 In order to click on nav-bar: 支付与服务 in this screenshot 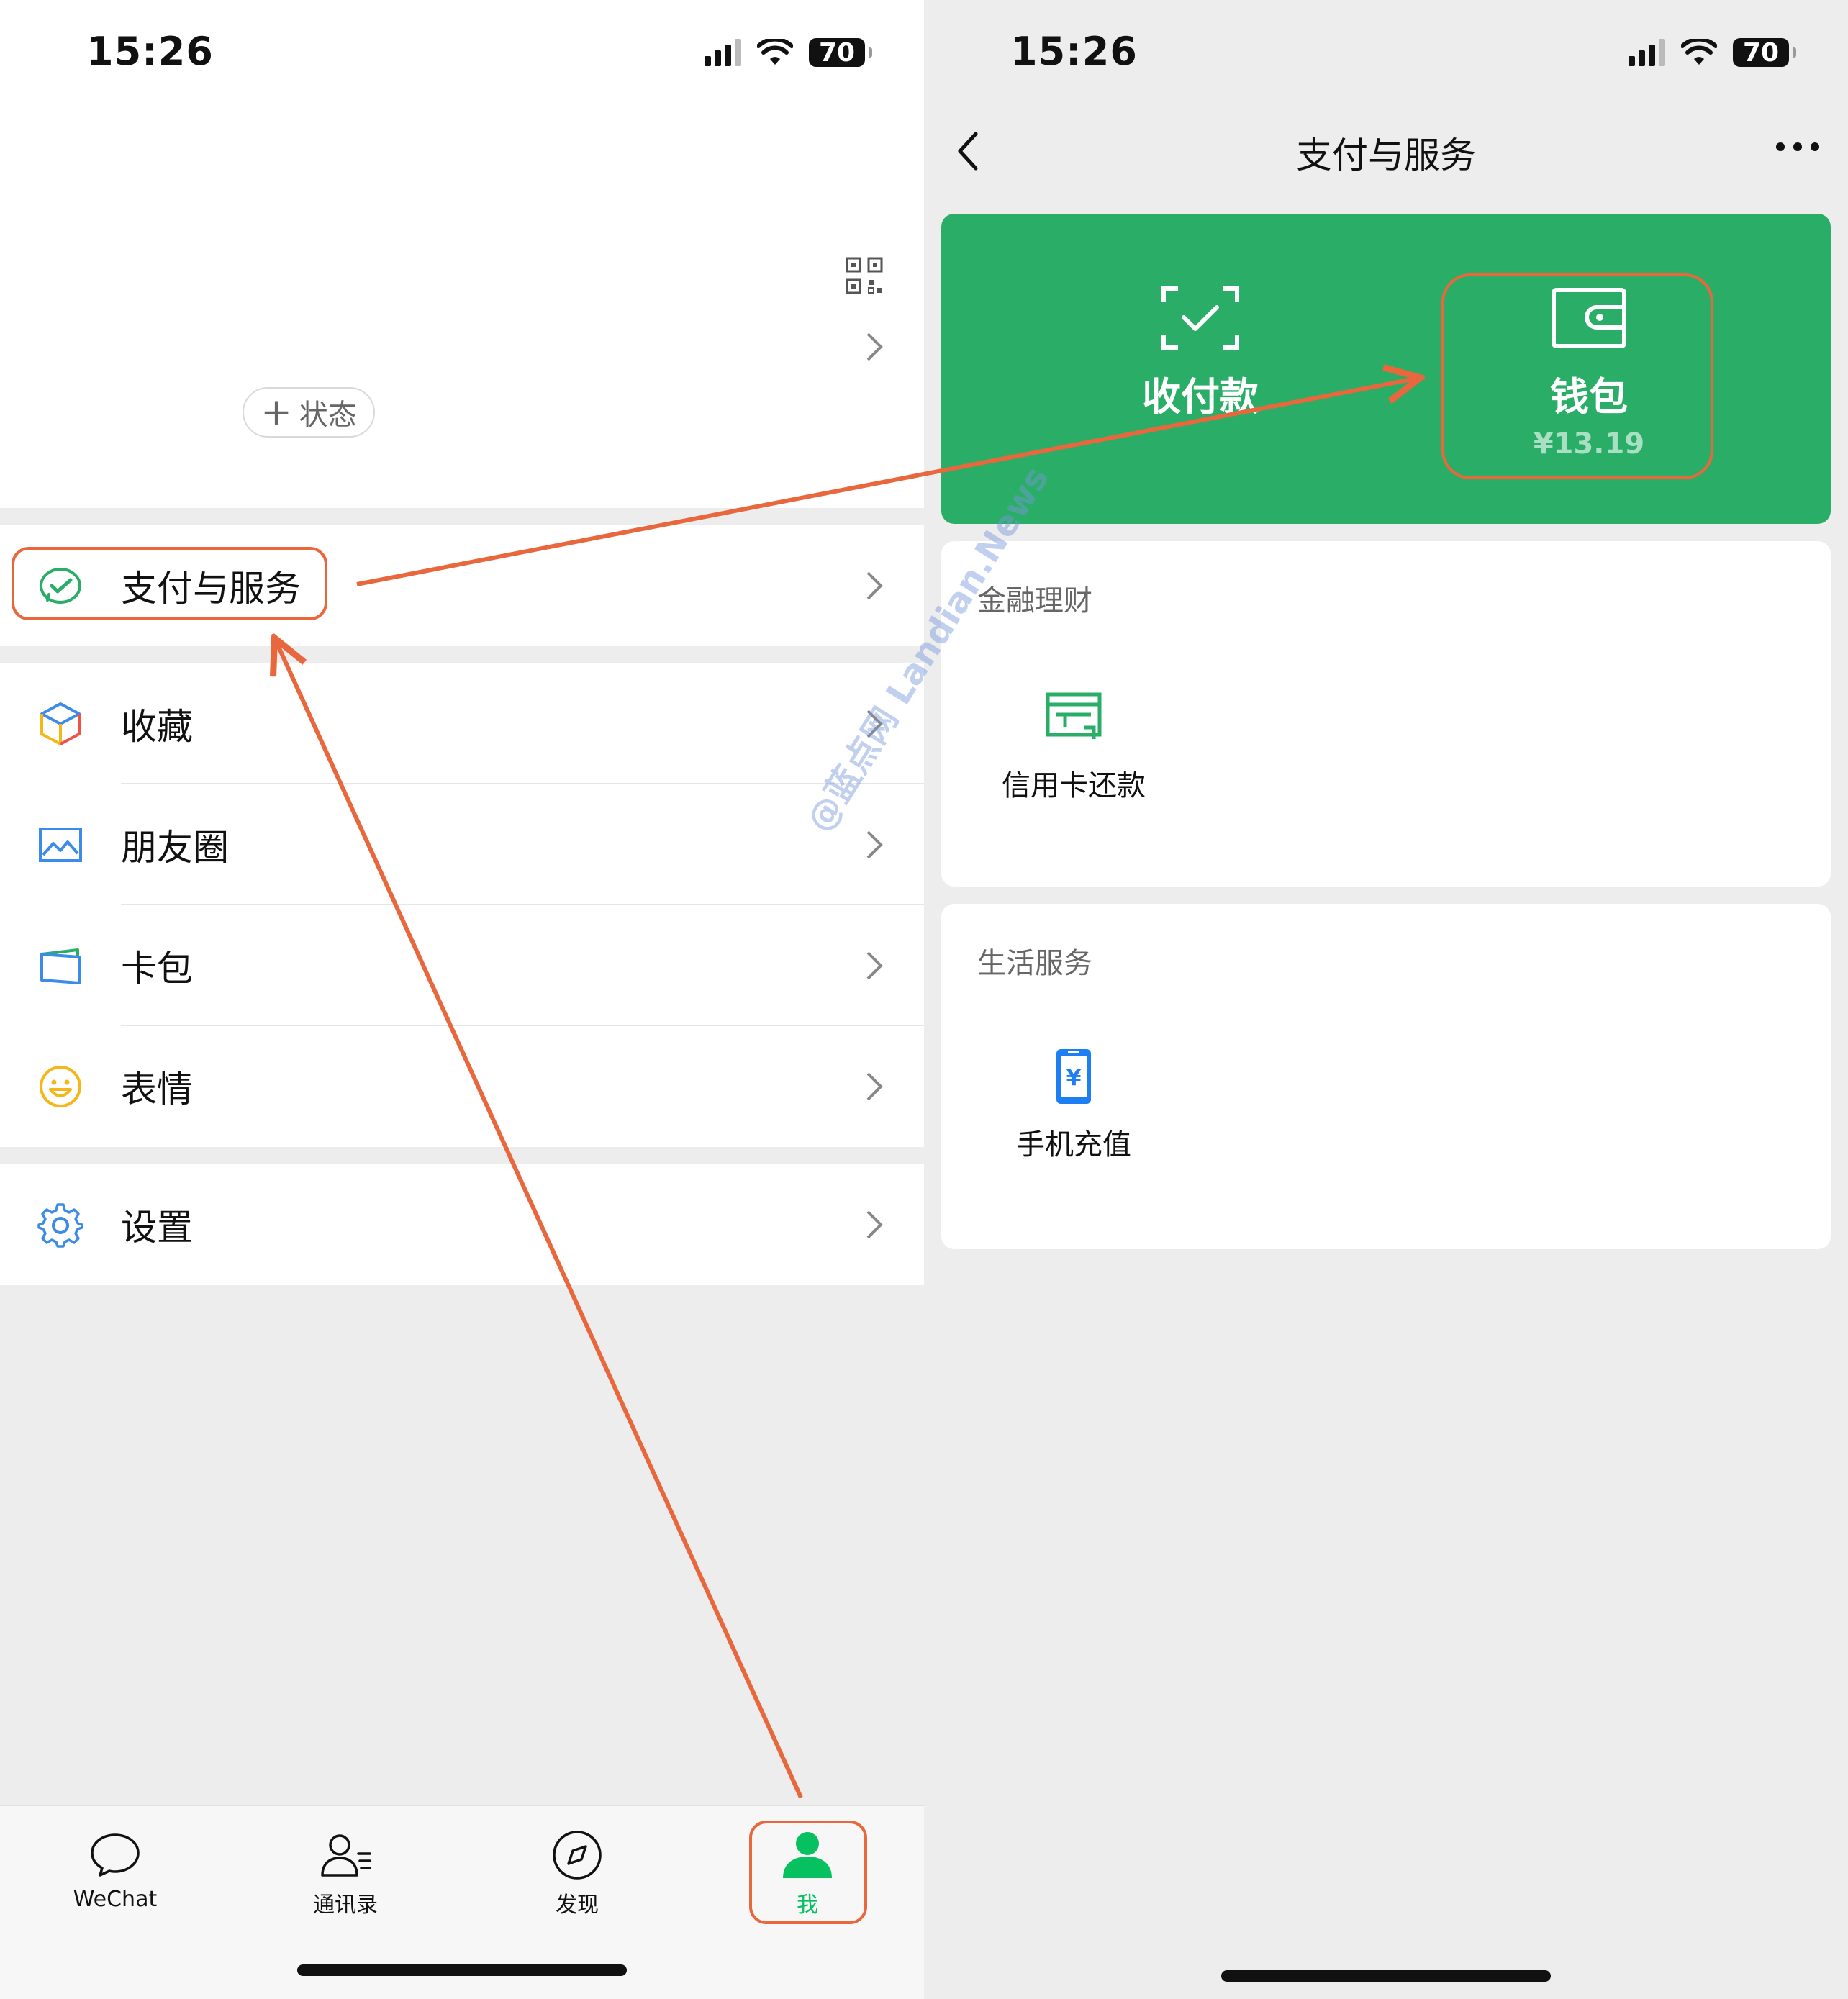, I will do `click(1386, 151)`.